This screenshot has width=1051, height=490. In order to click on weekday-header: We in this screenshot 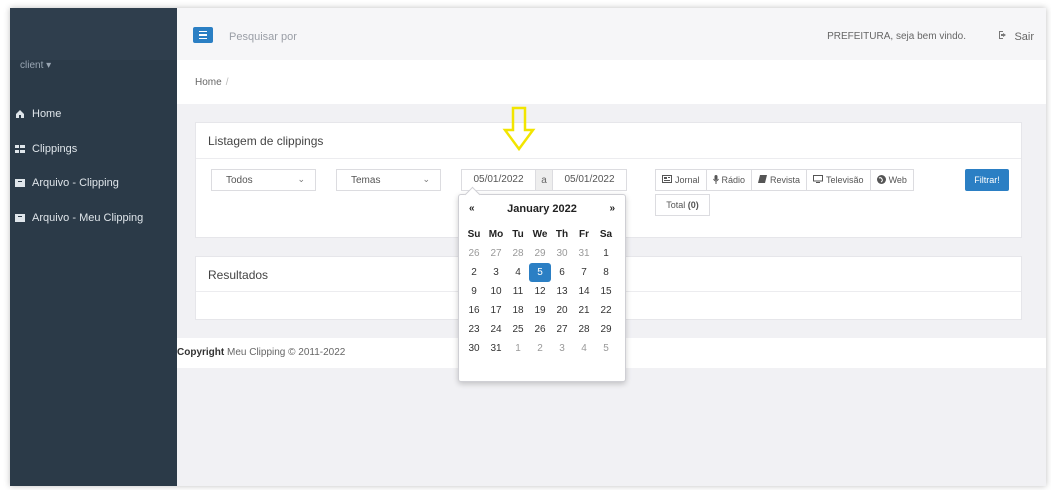, I will do `click(540, 234)`.